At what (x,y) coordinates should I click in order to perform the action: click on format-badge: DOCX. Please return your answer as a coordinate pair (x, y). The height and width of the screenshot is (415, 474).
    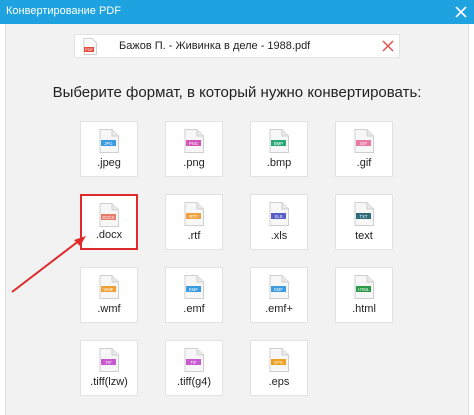
    Looking at the image, I should click on (108, 217).